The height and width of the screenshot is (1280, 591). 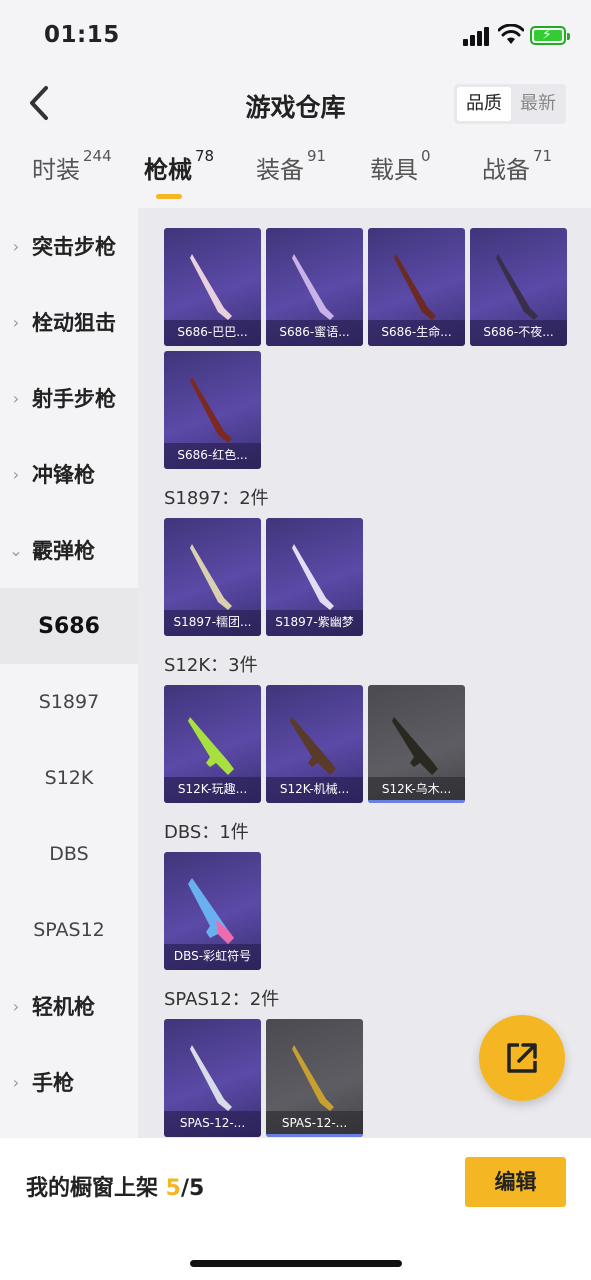 I want to click on sidebar-sub-spas12: SPAS12, so click(x=69, y=930).